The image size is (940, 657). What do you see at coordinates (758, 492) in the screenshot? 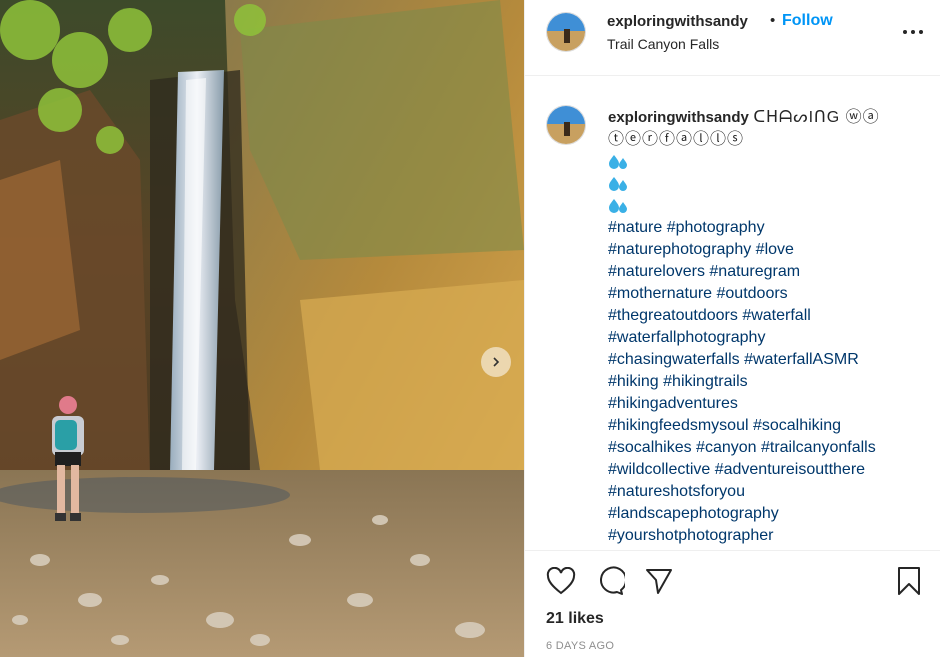
I see `hashtag-line: #natureshotsforyou` at bounding box center [758, 492].